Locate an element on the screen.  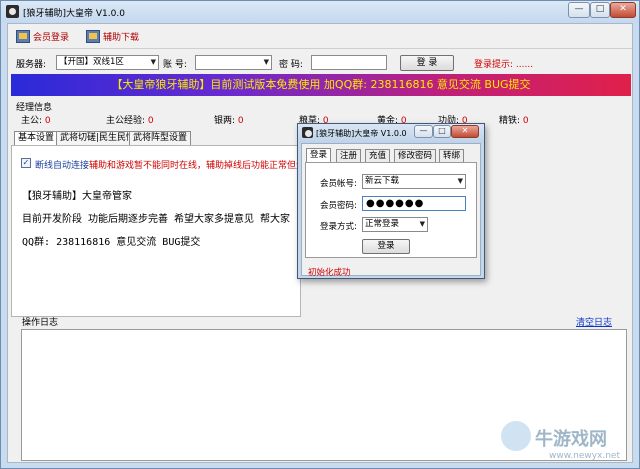
dialog-mode-value: 正常登录 is located at coordinates (382, 224).